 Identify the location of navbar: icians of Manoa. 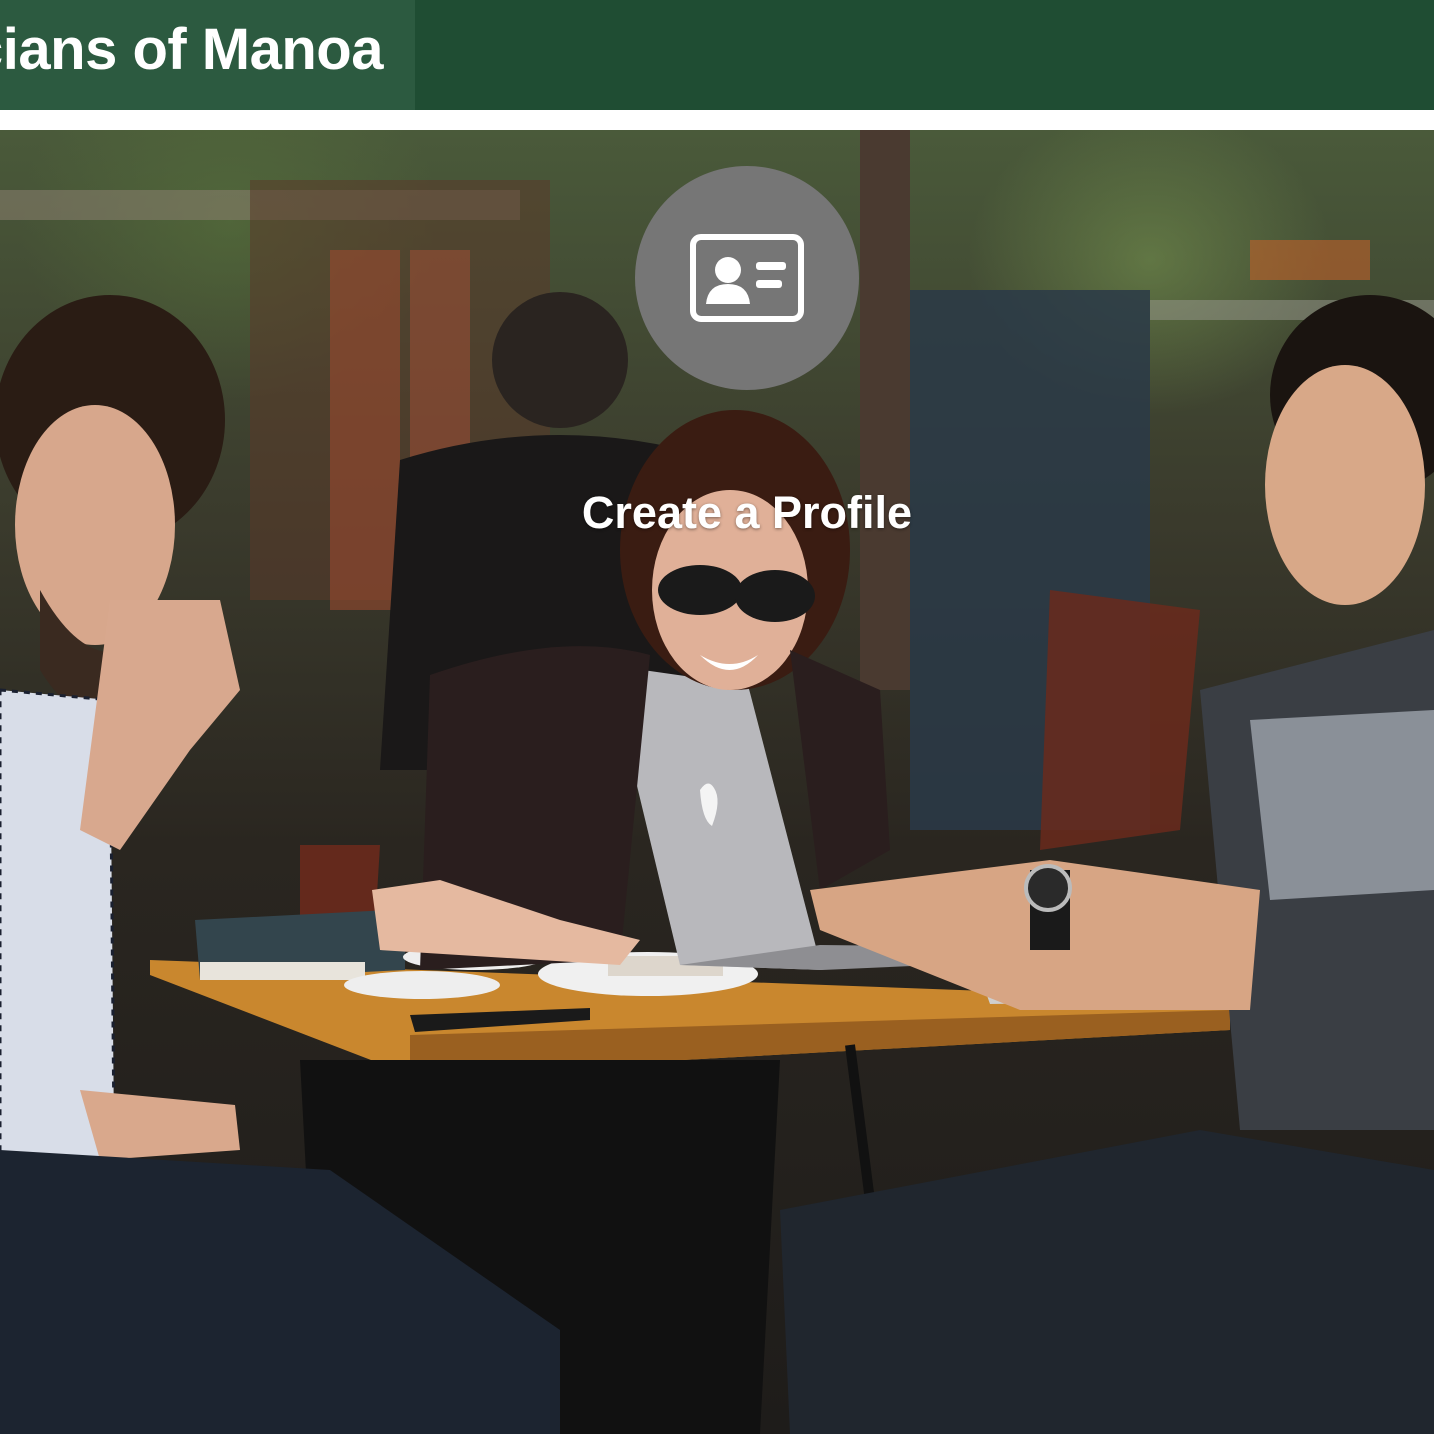
(717, 55).